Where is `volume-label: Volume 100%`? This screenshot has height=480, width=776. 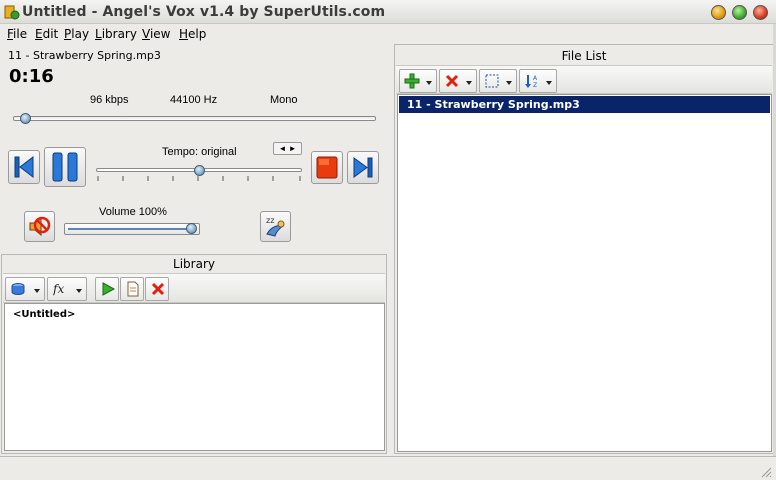 volume-label: Volume 100% is located at coordinates (133, 212).